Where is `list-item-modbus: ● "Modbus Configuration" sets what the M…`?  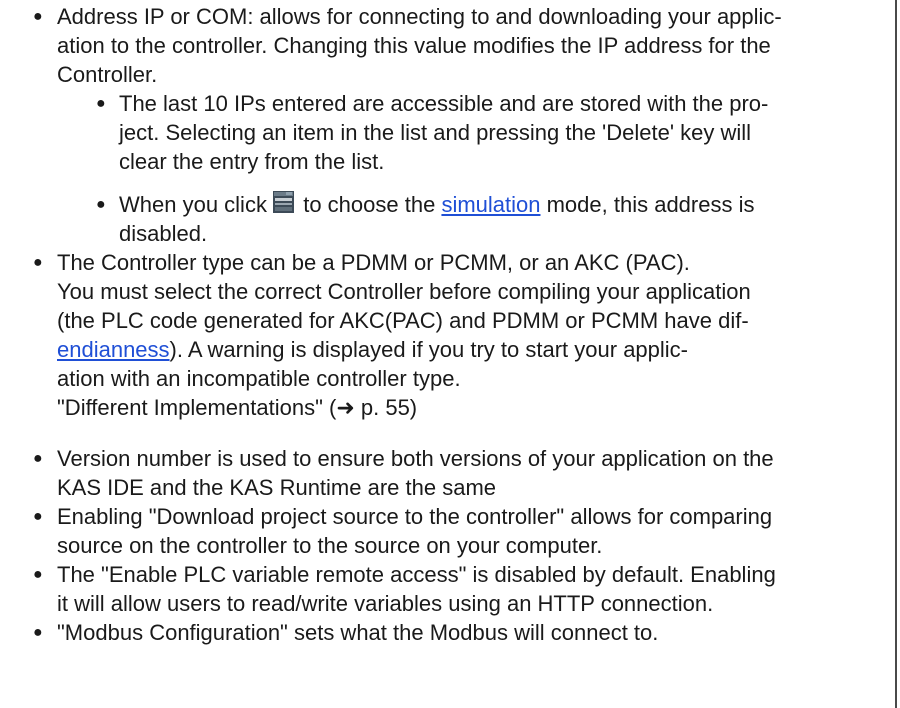 list-item-modbus: ● "Modbus Configuration" sets what the M… is located at coordinates (445, 632).